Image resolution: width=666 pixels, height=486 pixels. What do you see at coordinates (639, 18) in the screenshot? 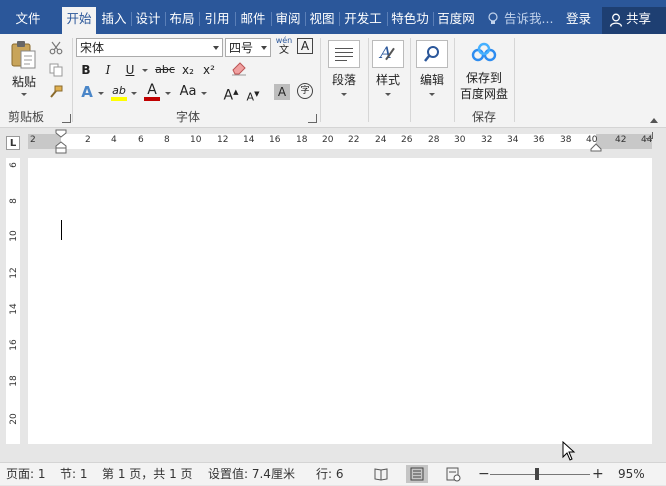
I see `share-label: 共享` at bounding box center [639, 18].